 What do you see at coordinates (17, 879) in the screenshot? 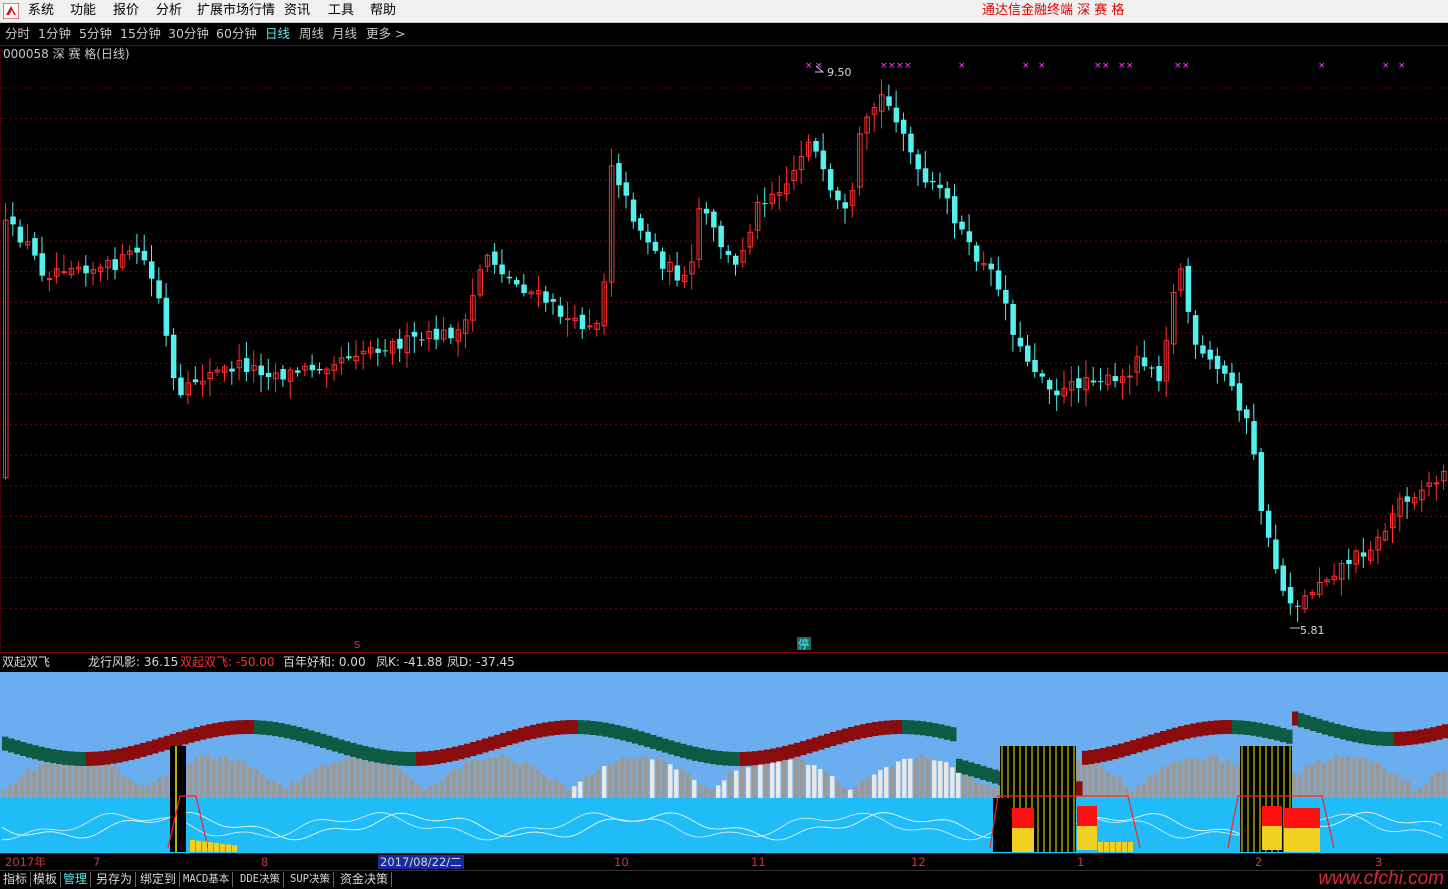
I see `tab-indicator: 指标` at bounding box center [17, 879].